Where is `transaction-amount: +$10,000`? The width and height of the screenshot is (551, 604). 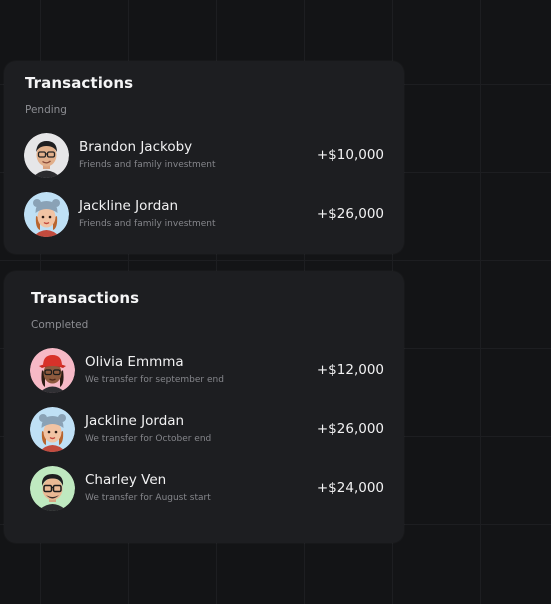 transaction-amount: +$10,000 is located at coordinates (350, 155).